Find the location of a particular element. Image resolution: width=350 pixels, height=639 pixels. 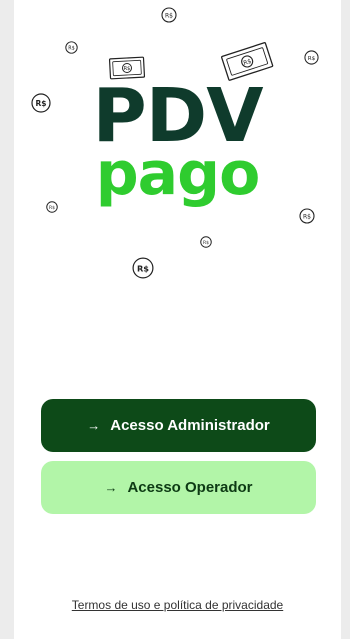

terms-privacy-link: Termos de uso e política de privacidade is located at coordinates (177, 605).